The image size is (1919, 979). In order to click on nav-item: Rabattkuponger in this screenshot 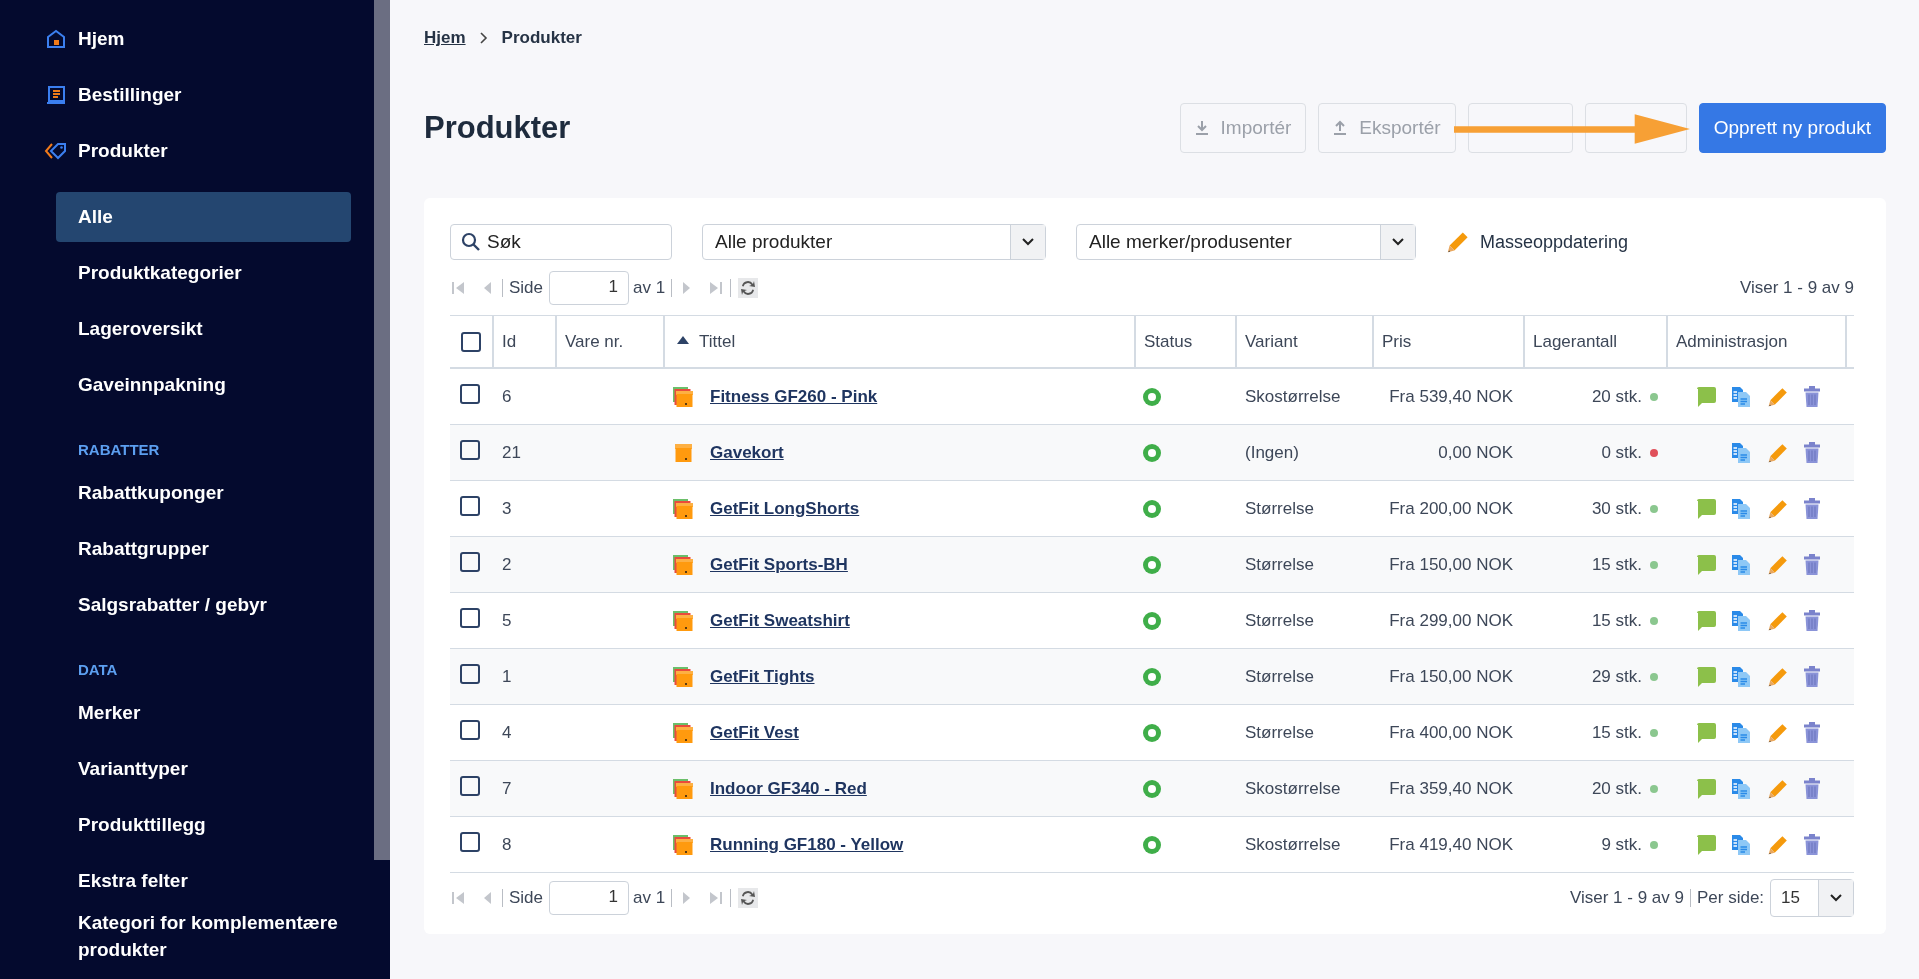, I will do `click(203, 493)`.